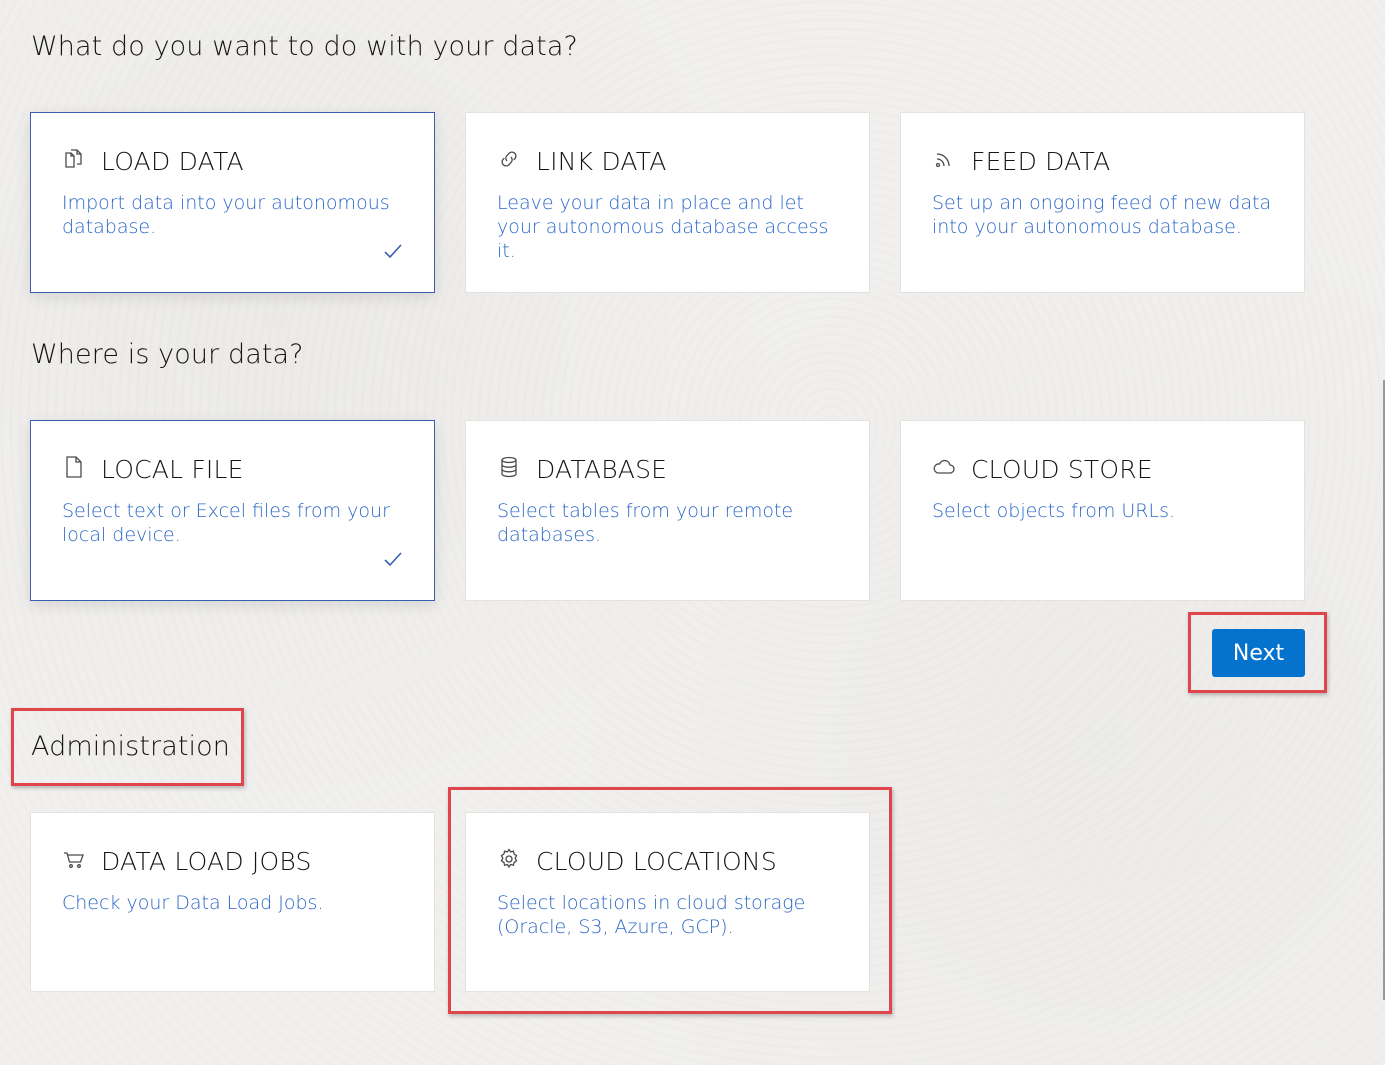 The image size is (1385, 1065). What do you see at coordinates (1041, 161) in the screenshot?
I see `feed-data-title: FEED DATA` at bounding box center [1041, 161].